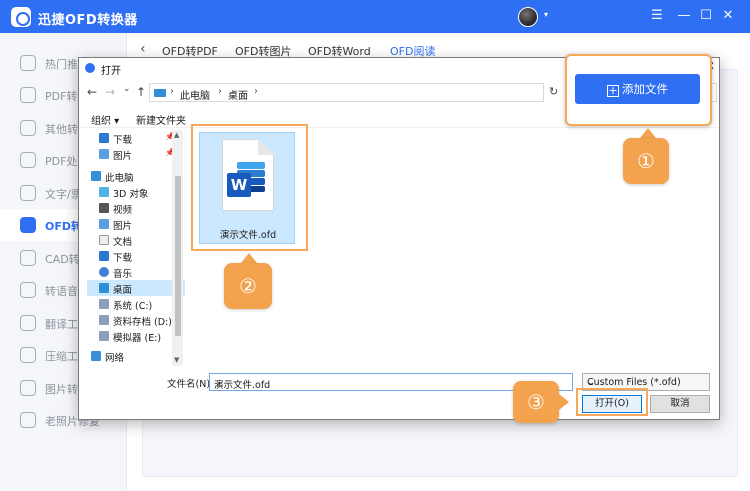 The width and height of the screenshot is (750, 491). What do you see at coordinates (105, 119) in the screenshot?
I see `organize-button: 组织 ▾` at bounding box center [105, 119].